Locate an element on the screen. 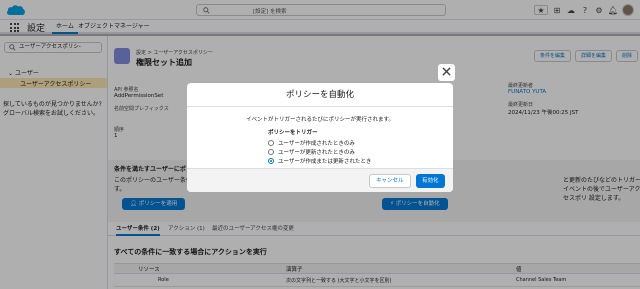  modal-title: ポリシーを自動化 is located at coordinates (319, 95).